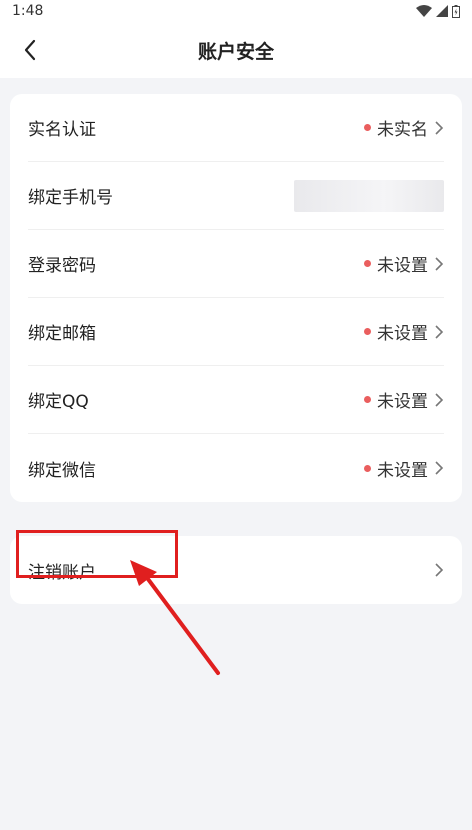 This screenshot has width=472, height=830. Describe the element at coordinates (62, 266) in the screenshot. I see `row-label: 登录密码` at that location.